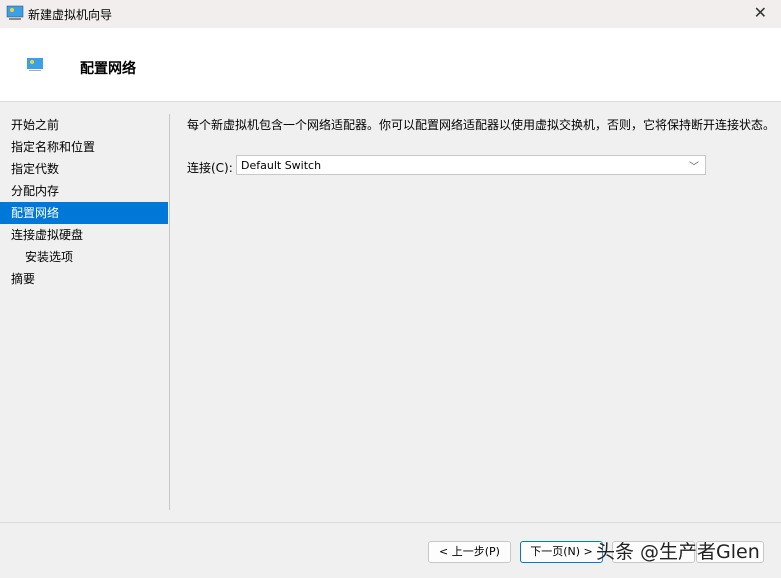 The width and height of the screenshot is (781, 578). What do you see at coordinates (281, 165) in the screenshot?
I see `connection-value: Default Switch` at bounding box center [281, 165].